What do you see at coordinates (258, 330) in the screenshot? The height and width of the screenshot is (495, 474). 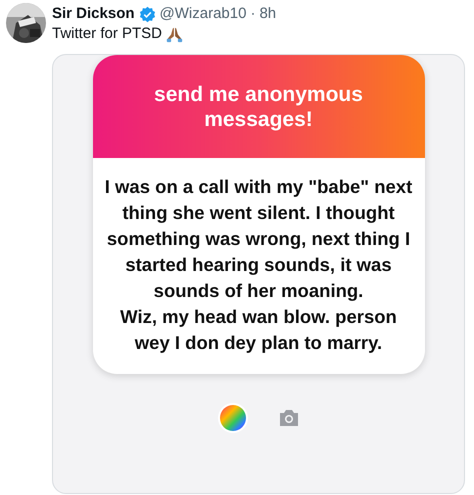 I see `message-text: Wiz, my head wan blow. person wey I don dey plan to marry.` at bounding box center [258, 330].